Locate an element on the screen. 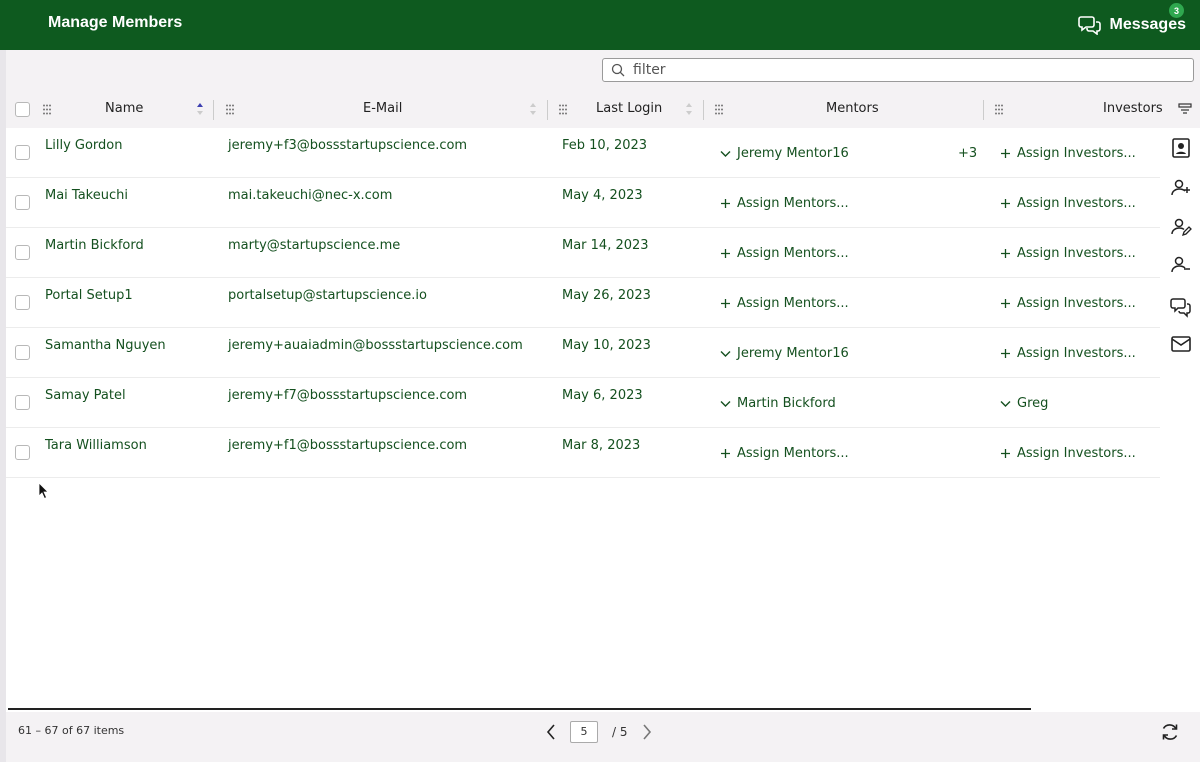  item-count: 61 – 67 of 67 items is located at coordinates (71, 730).